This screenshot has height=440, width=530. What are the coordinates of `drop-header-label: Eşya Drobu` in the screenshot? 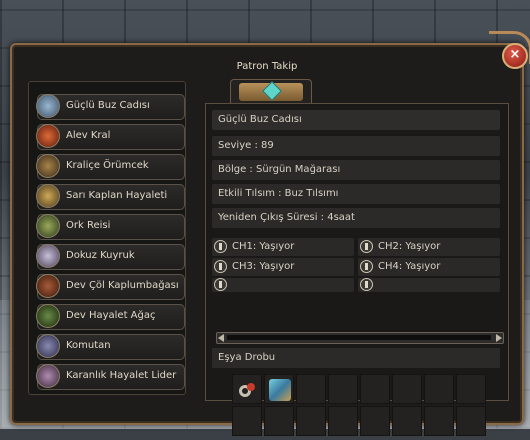 It's located at (247, 357).